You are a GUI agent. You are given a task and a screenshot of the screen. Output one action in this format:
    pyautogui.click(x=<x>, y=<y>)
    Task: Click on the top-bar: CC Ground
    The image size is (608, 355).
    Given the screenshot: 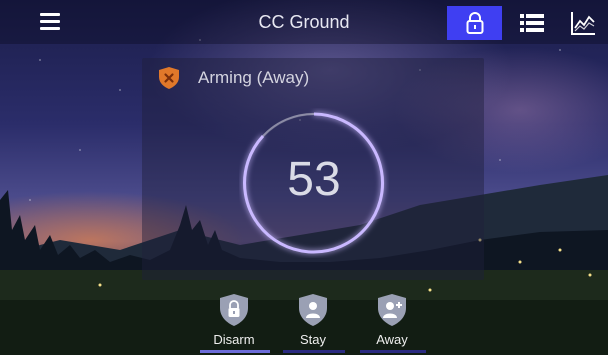 What is the action you would take?
    pyautogui.click(x=304, y=22)
    